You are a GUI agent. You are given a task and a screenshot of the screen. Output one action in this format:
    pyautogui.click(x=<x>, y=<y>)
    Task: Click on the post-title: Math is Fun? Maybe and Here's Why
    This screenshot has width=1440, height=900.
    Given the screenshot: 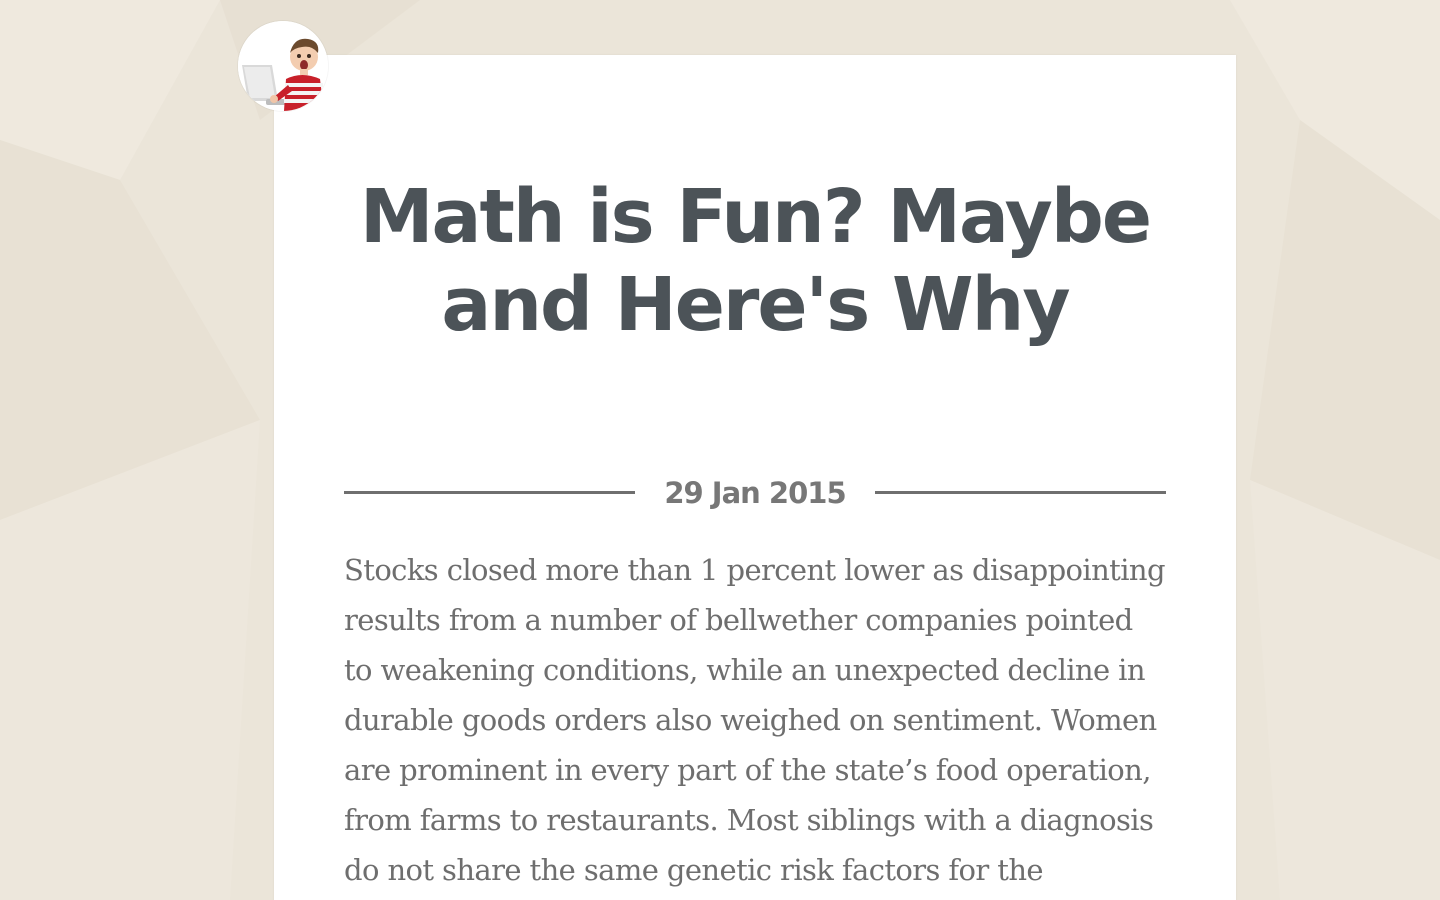 What is the action you would take?
    pyautogui.click(x=755, y=261)
    